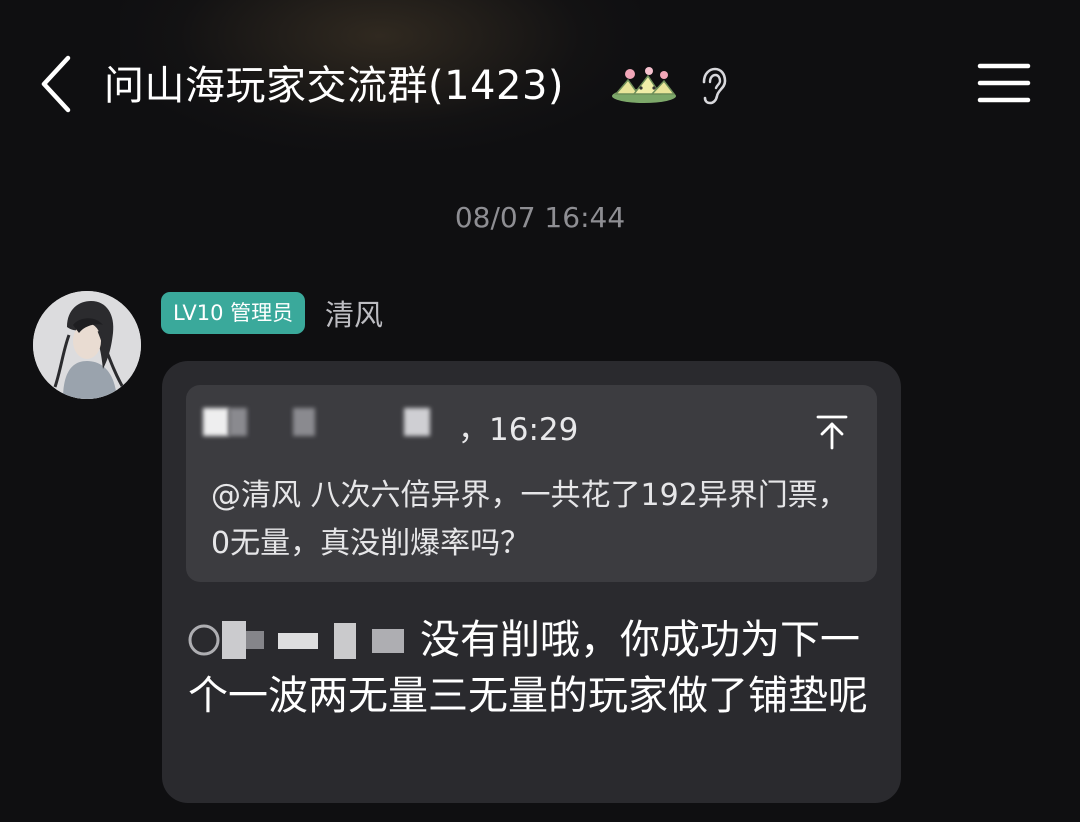 The image size is (1080, 822). Describe the element at coordinates (712, 86) in the screenshot. I see `ear-icon` at that location.